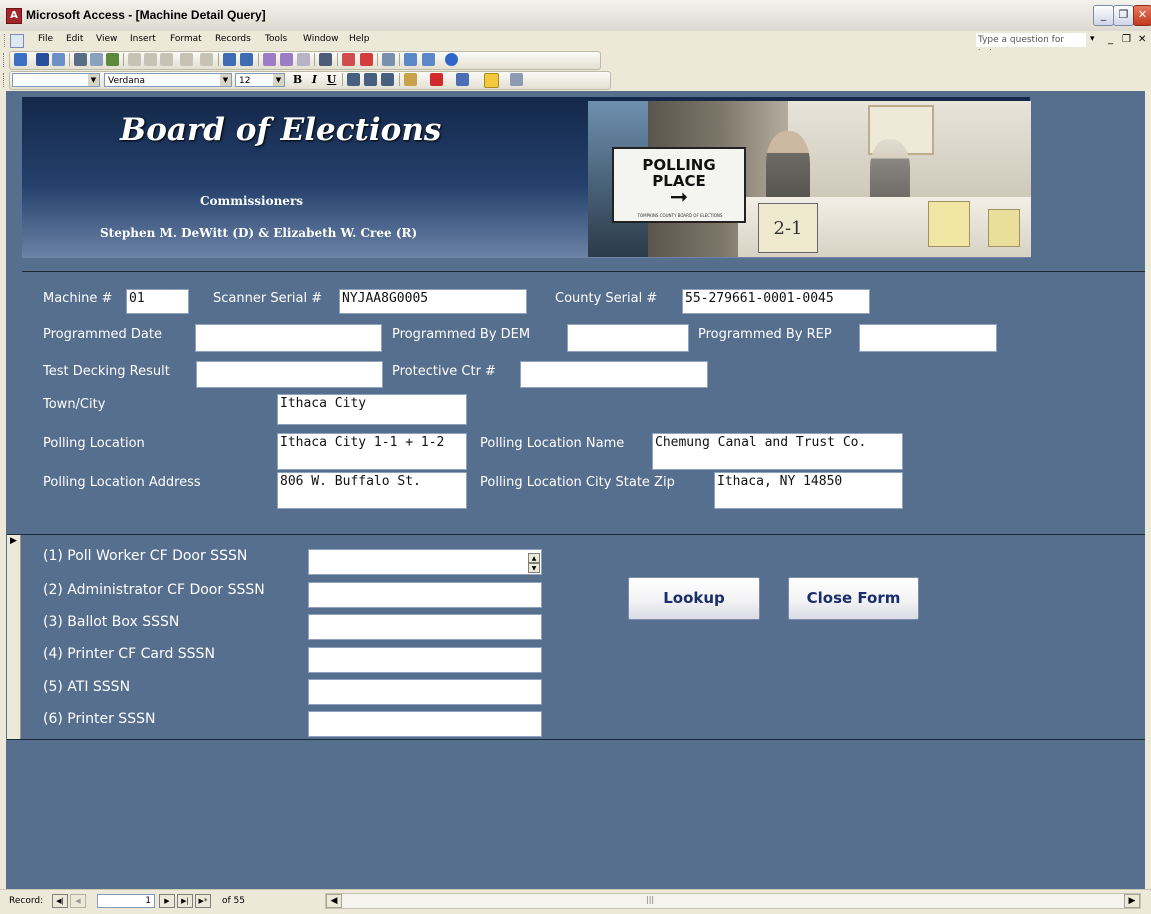  I want to click on county-serial-field: 55-279661-0001-0045, so click(776, 301).